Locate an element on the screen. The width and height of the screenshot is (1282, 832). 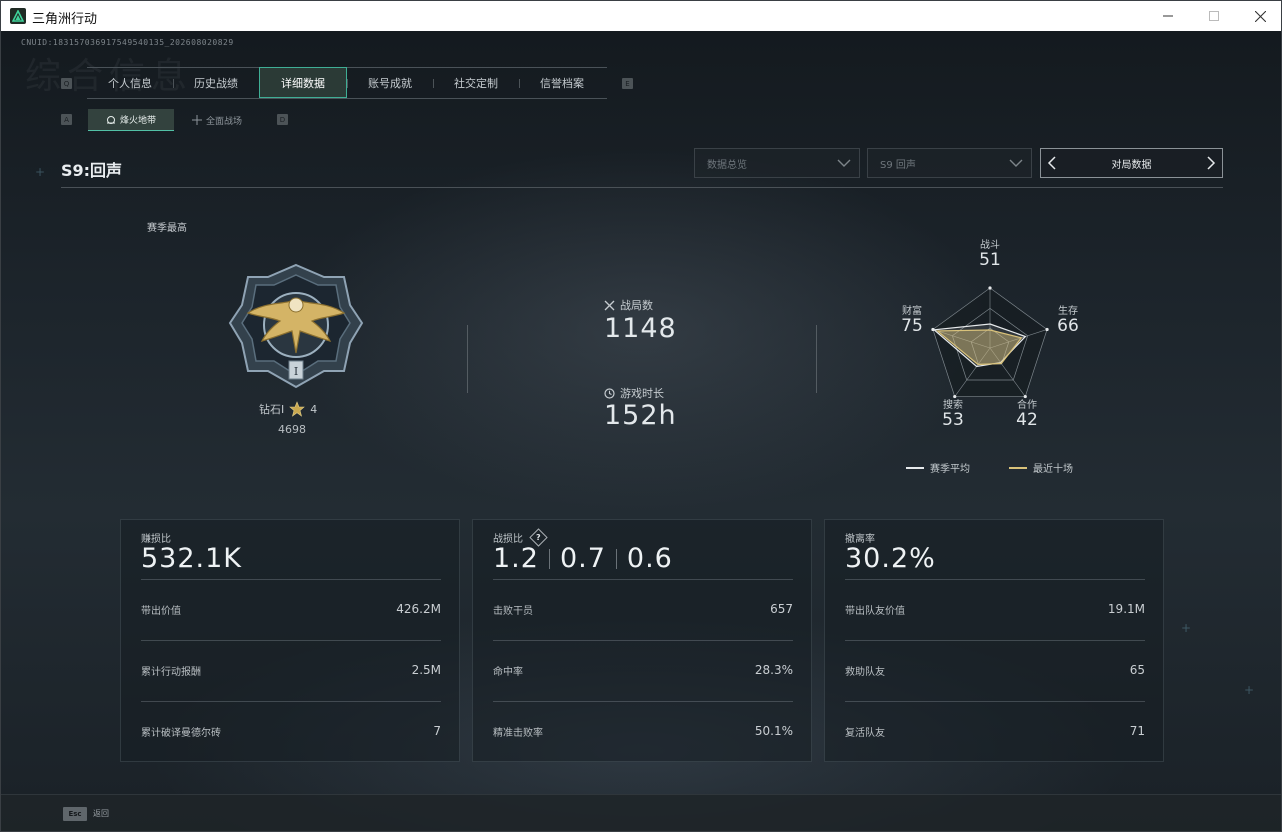
help-icon-glyph: ? is located at coordinates (538, 537).